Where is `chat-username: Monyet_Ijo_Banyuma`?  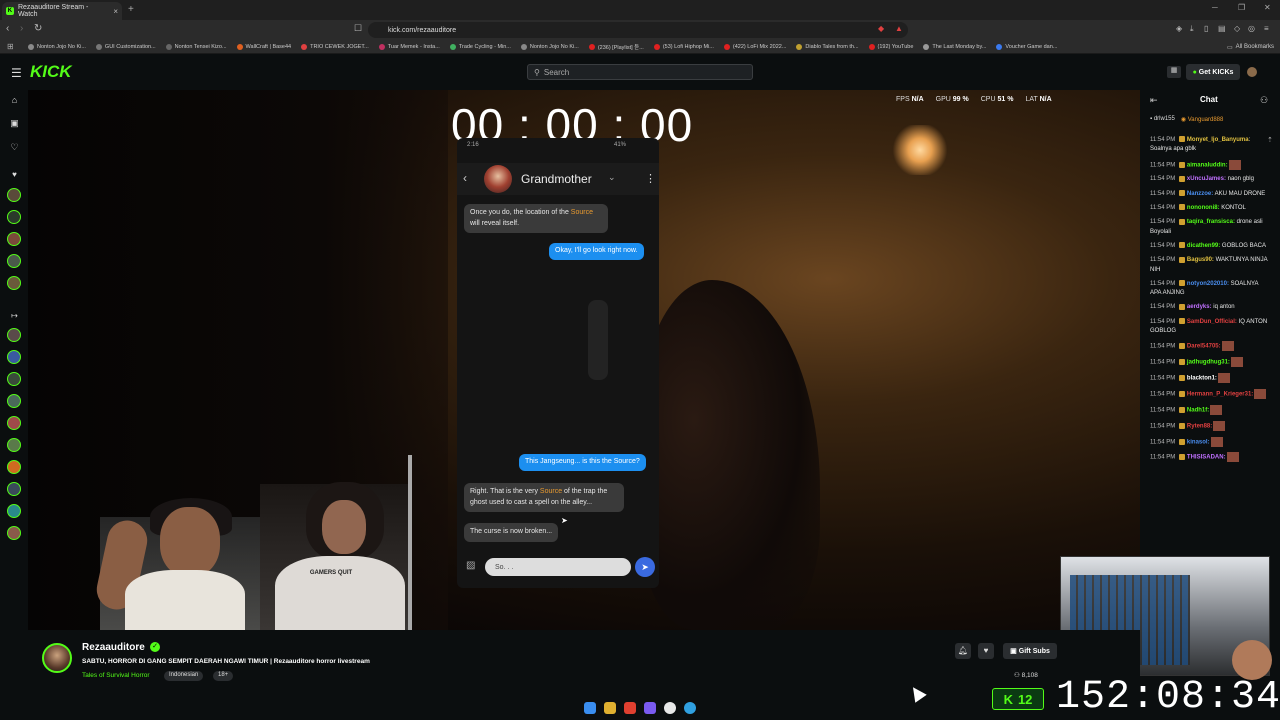
chat-username: Monyet_Ijo_Banyuma is located at coordinates (1218, 140).